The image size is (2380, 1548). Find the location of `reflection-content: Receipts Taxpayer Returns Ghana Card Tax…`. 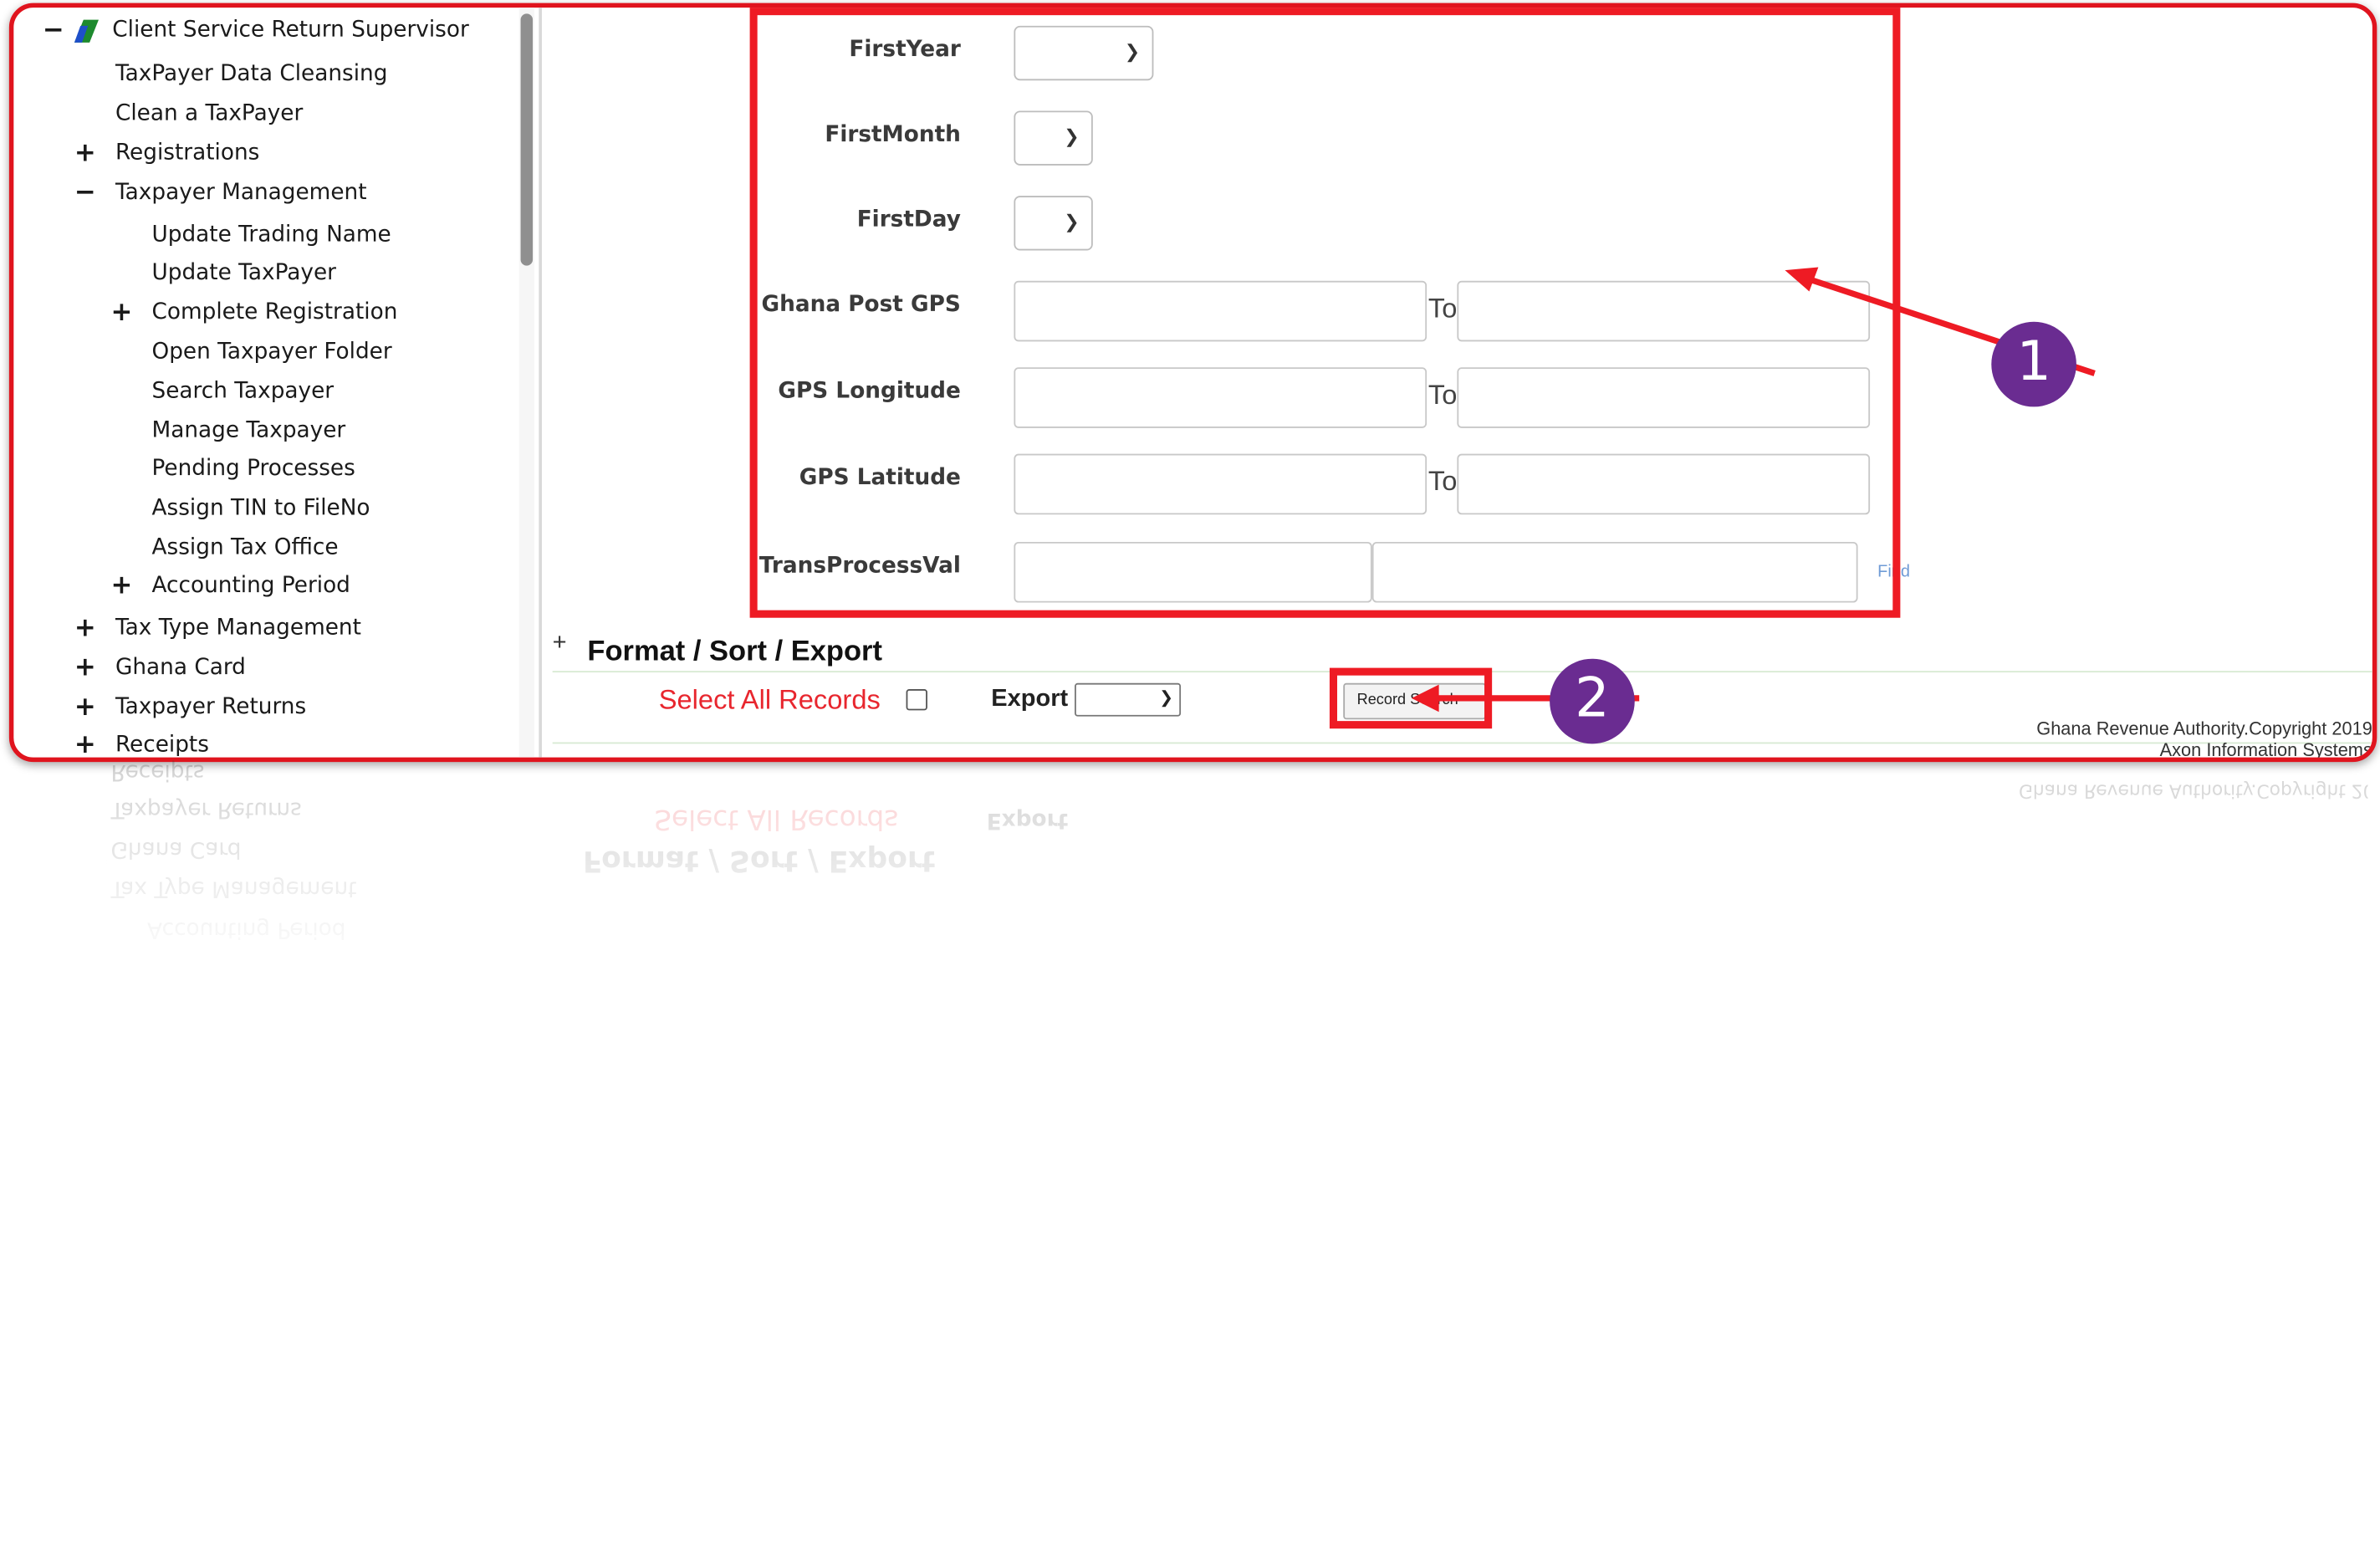

reflection-content: Receipts Taxpayer Returns Ghana Card Tax… is located at coordinates (1188, 865).